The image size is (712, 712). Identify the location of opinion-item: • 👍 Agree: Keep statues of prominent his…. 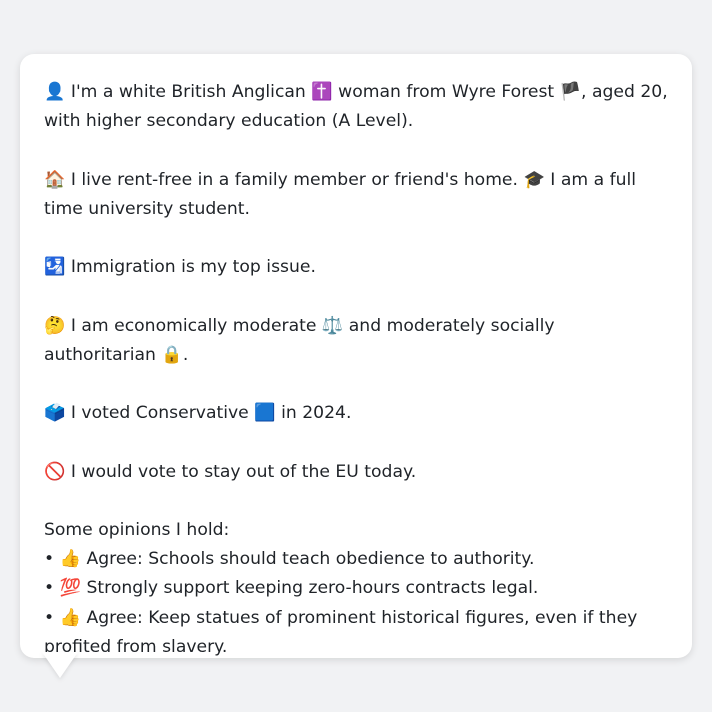
(356, 633).